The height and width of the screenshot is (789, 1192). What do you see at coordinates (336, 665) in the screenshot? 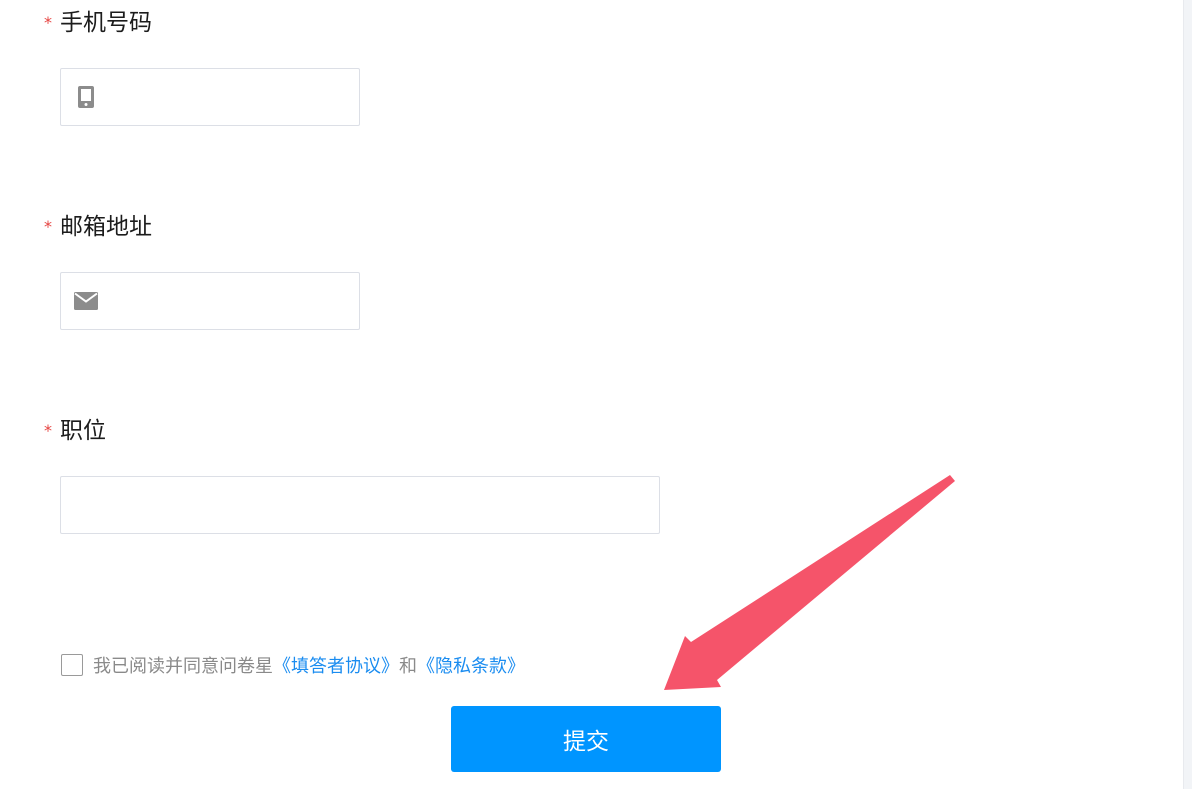
I see `respondent-agreement-link: 《填答者协议》` at bounding box center [336, 665].